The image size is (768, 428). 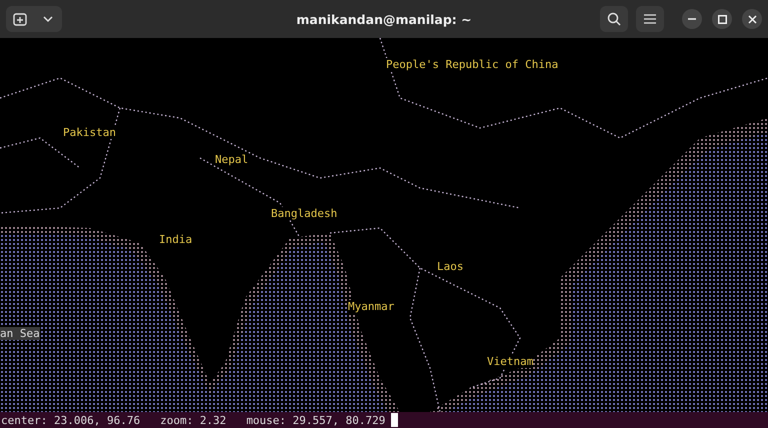 I want to click on minimize-button, so click(x=692, y=19).